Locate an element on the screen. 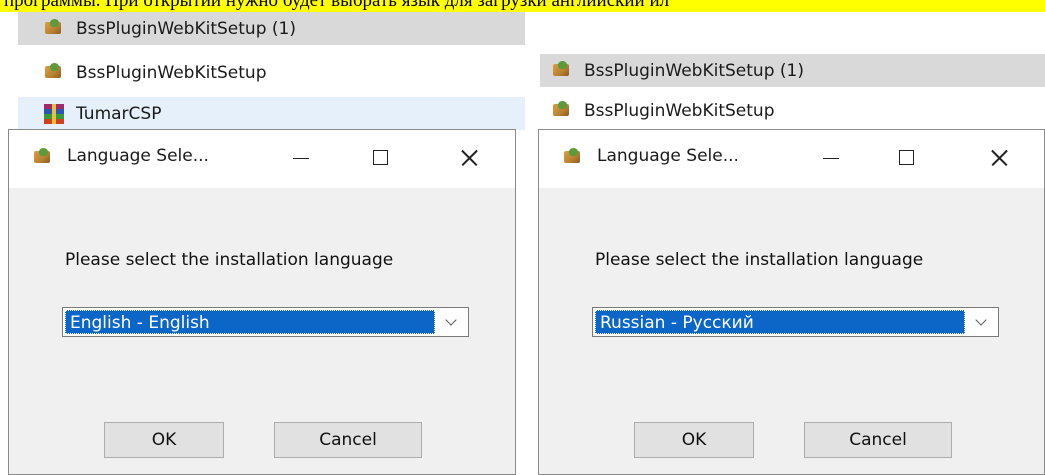  file-name: TumarCSP is located at coordinates (119, 113).